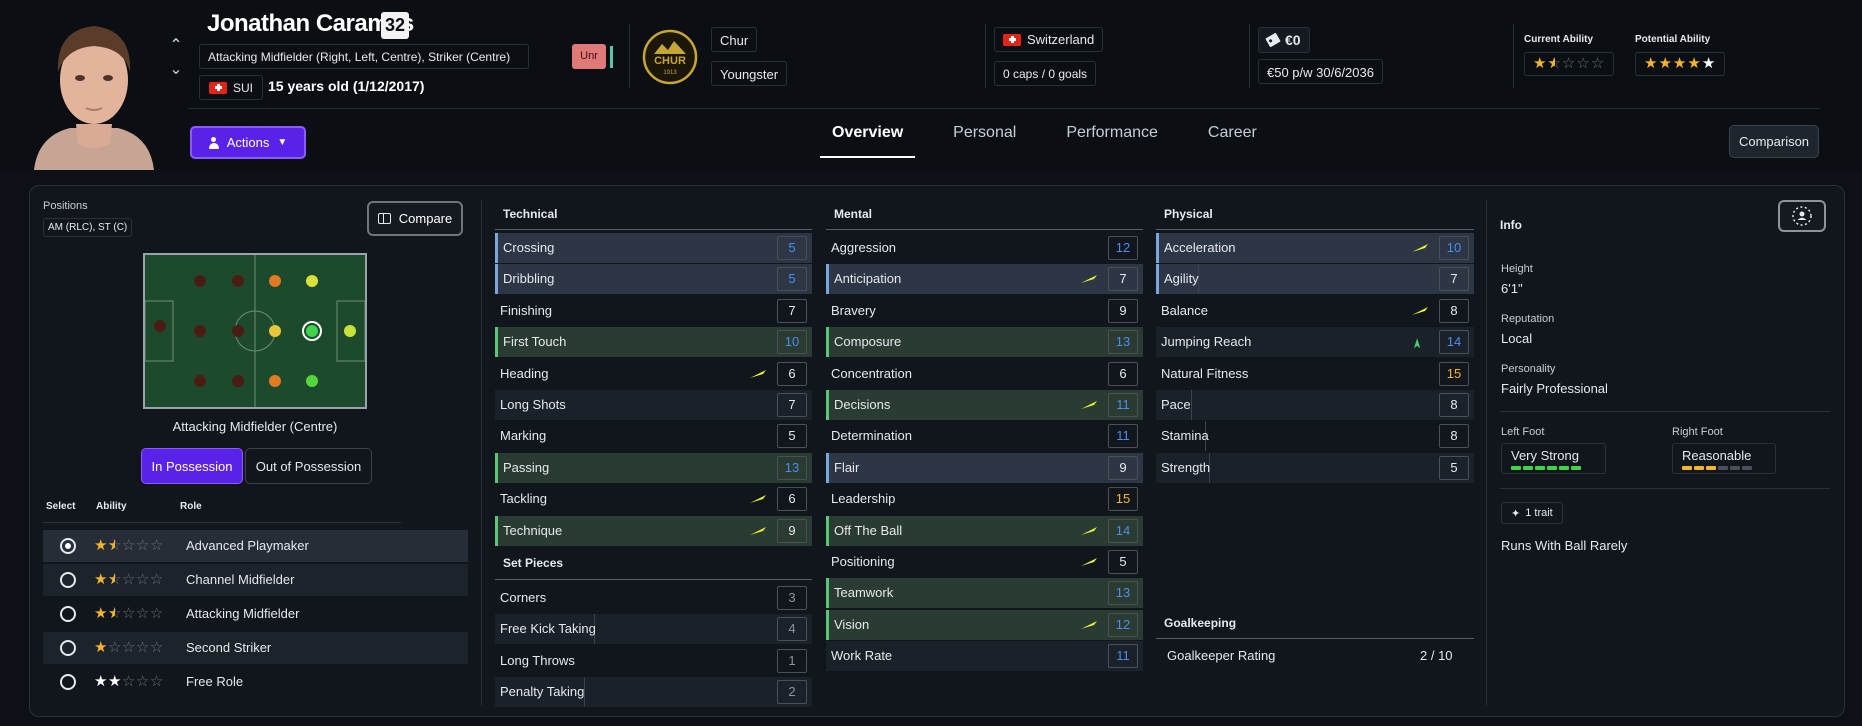  What do you see at coordinates (248, 142) in the screenshot?
I see `actions-button: Actions ▼` at bounding box center [248, 142].